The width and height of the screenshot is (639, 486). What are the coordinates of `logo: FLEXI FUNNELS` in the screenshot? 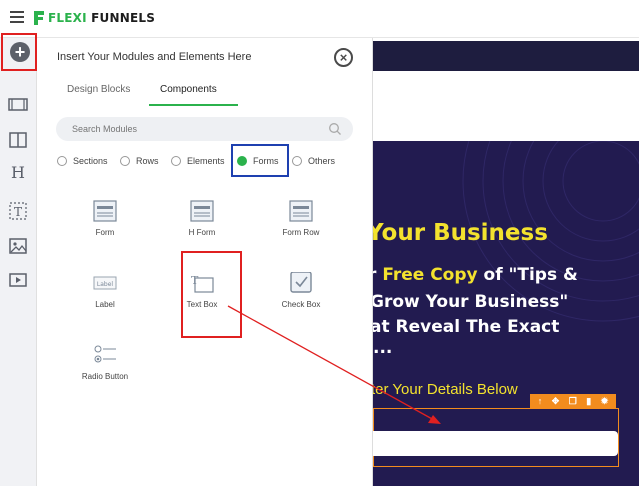 It's located at (94, 18).